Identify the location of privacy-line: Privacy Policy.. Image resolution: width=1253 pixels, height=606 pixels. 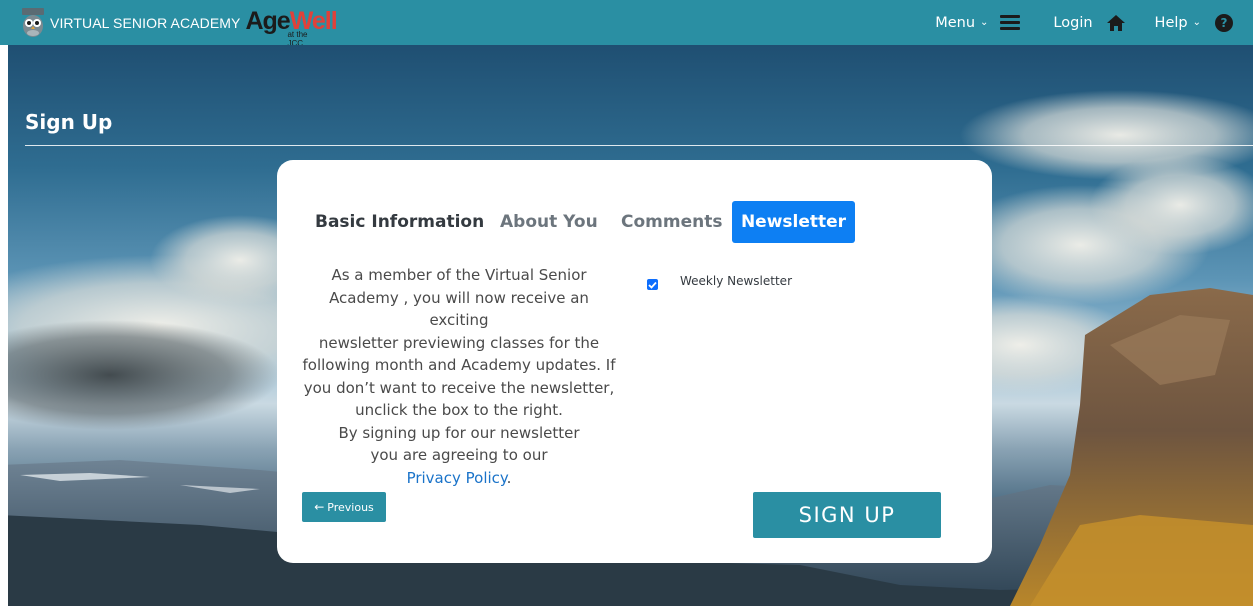
(459, 478).